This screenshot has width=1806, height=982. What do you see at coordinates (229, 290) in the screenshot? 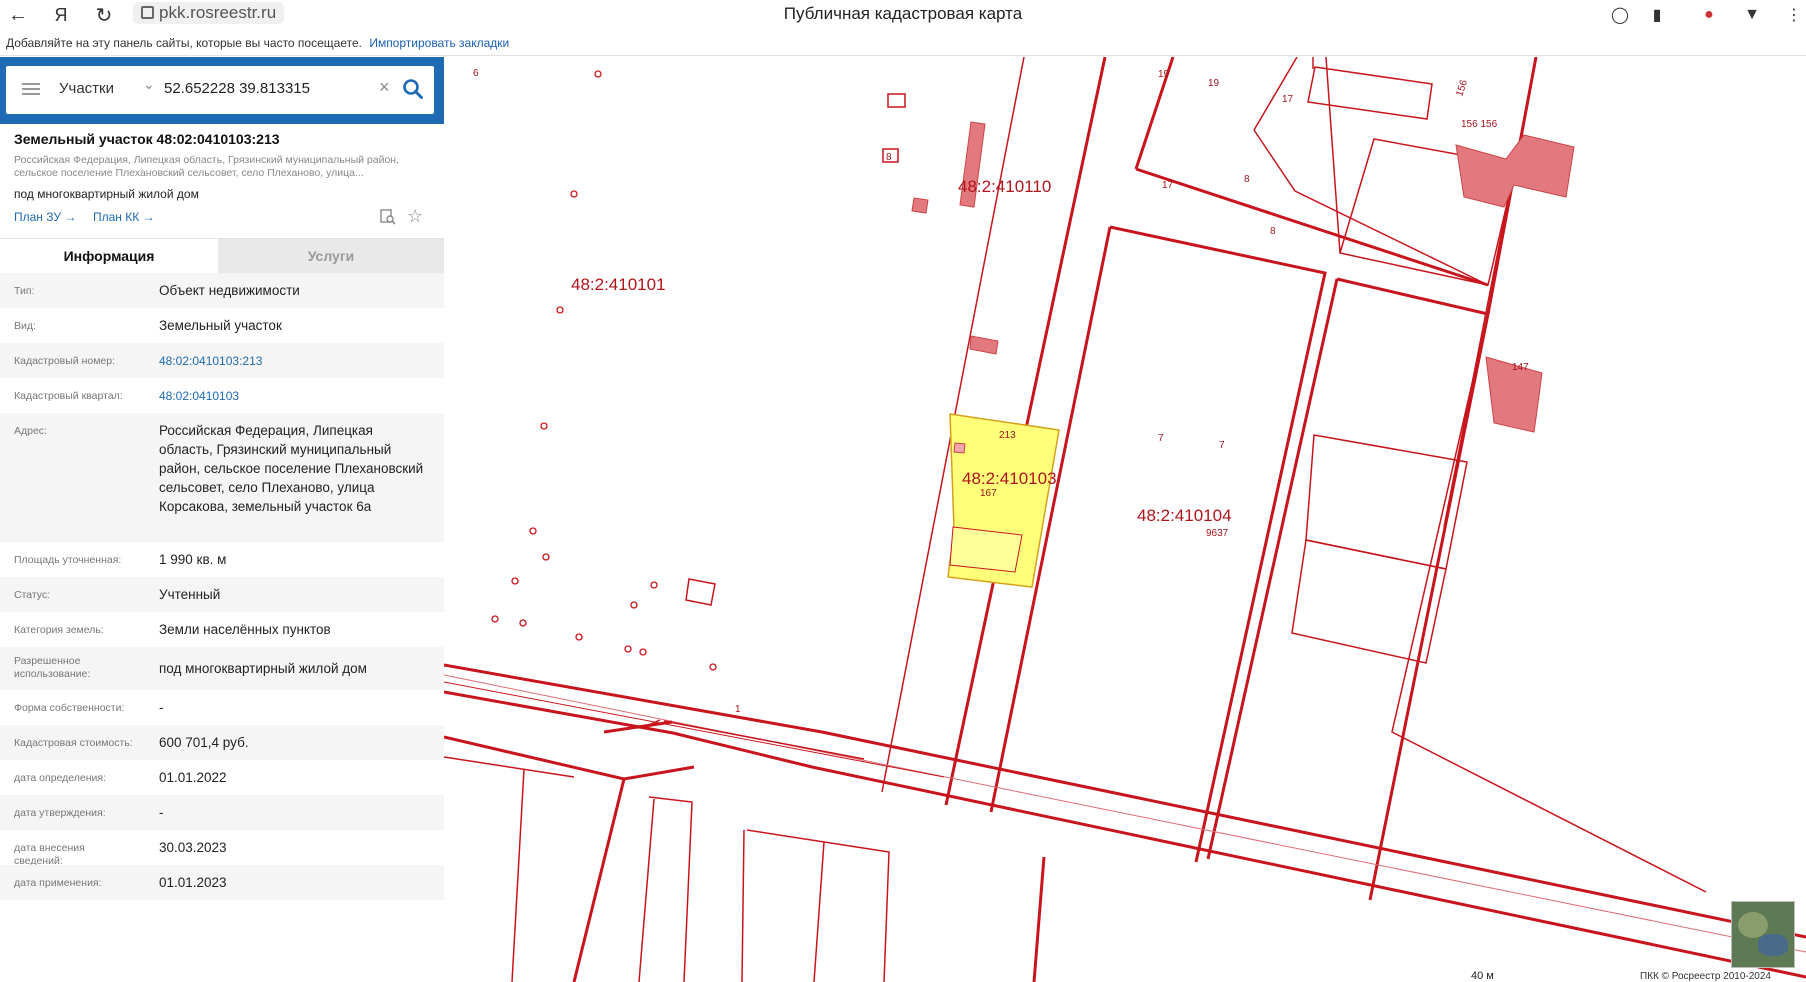
I see `info-value: Объект недвижимости` at bounding box center [229, 290].